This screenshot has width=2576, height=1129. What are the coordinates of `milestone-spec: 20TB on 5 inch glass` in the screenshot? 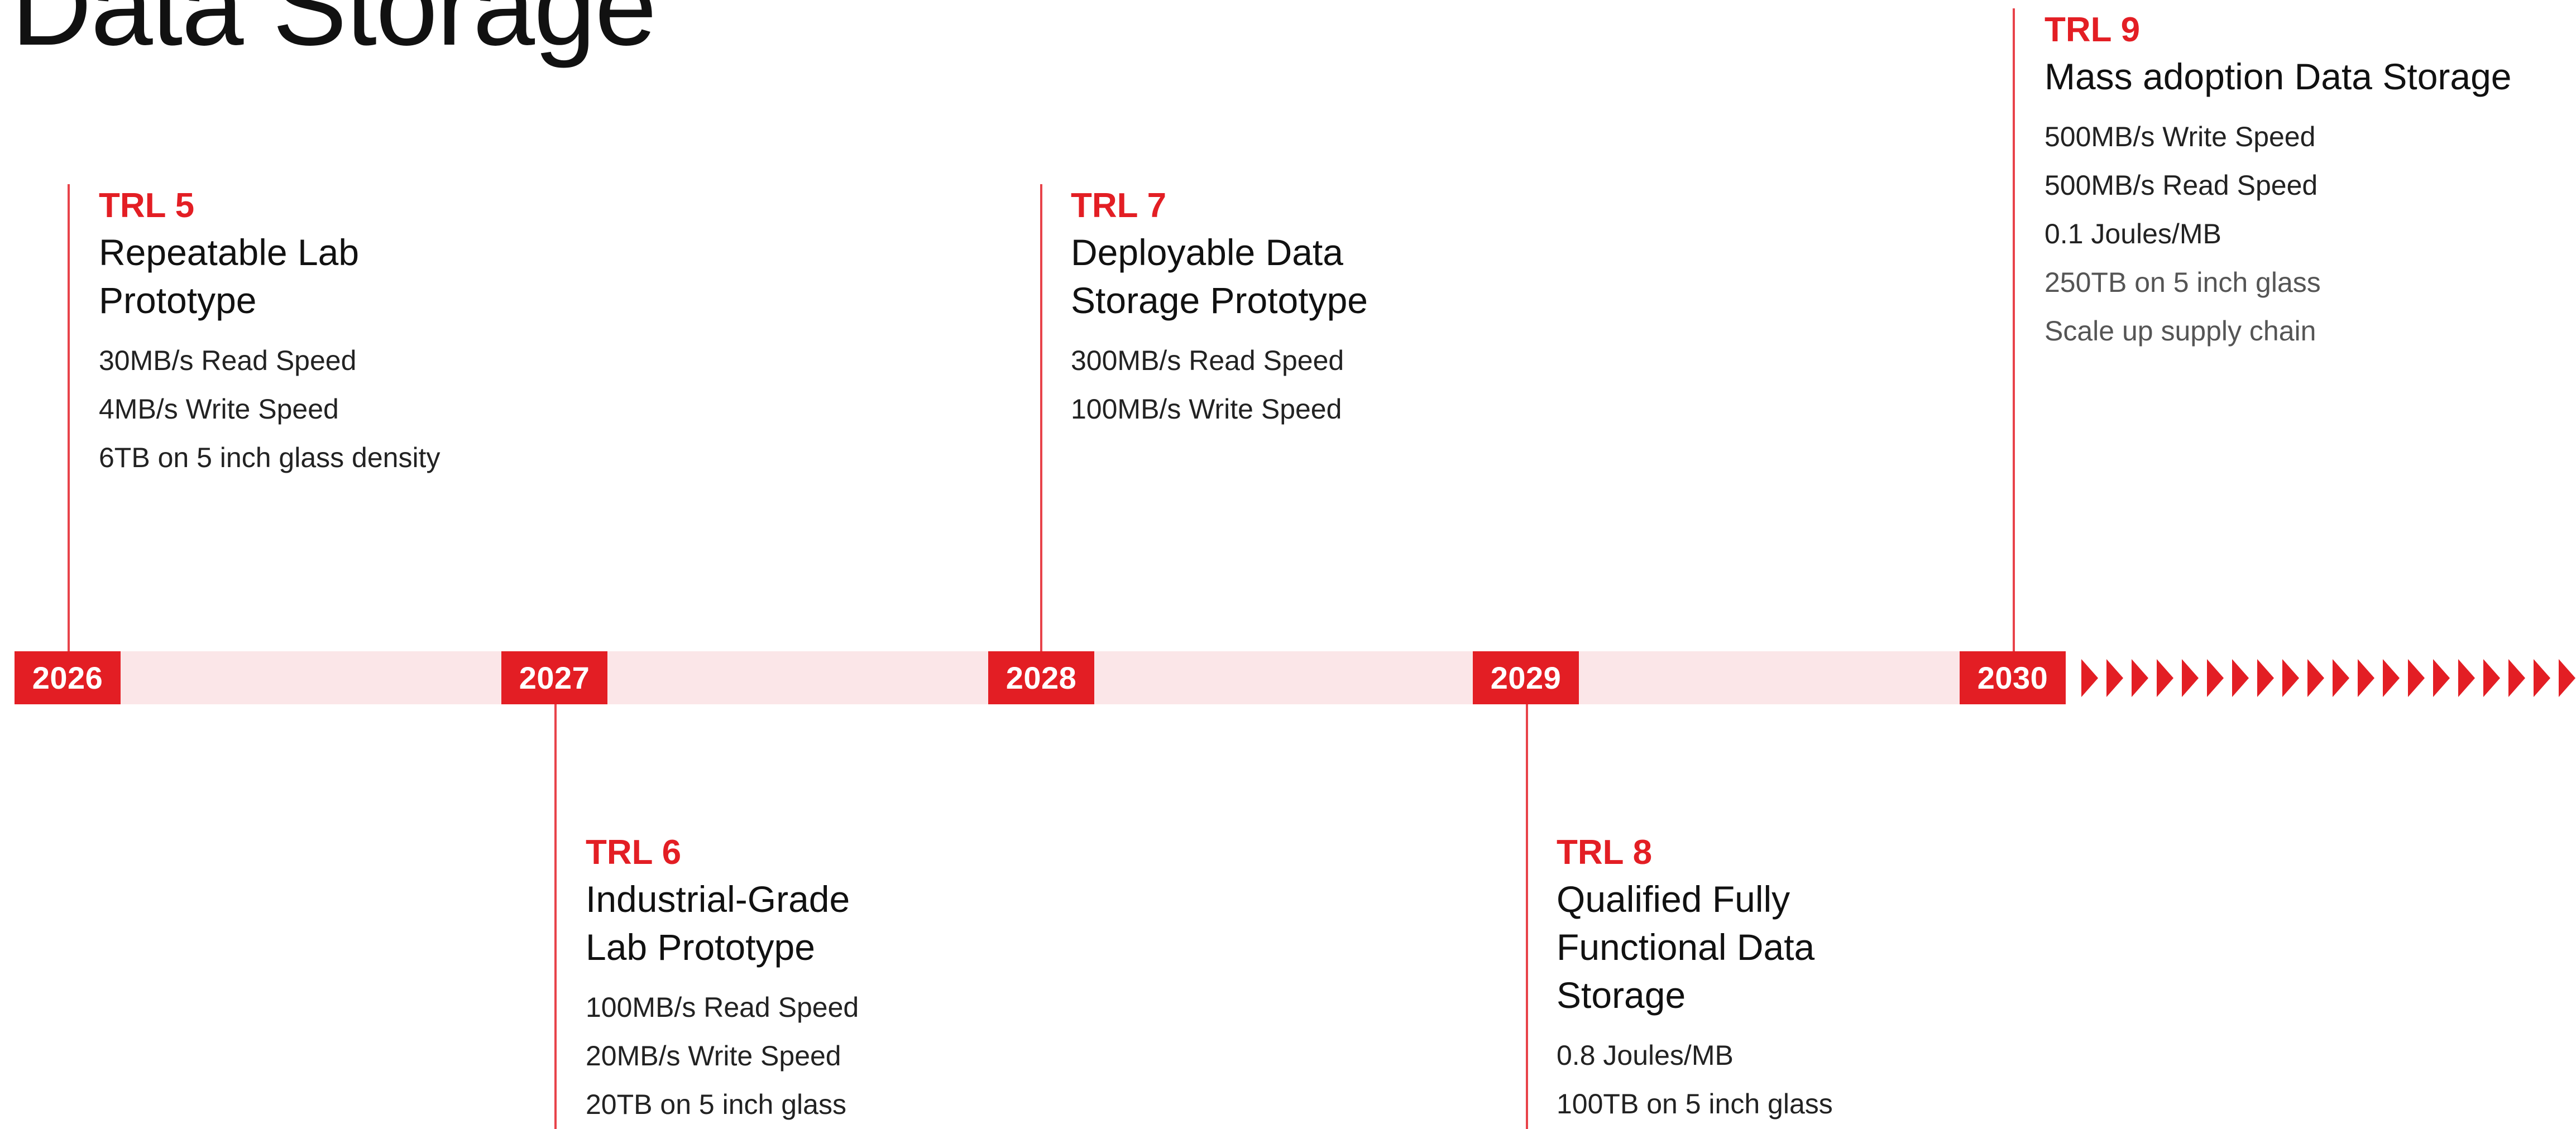 It's located at (716, 1104).